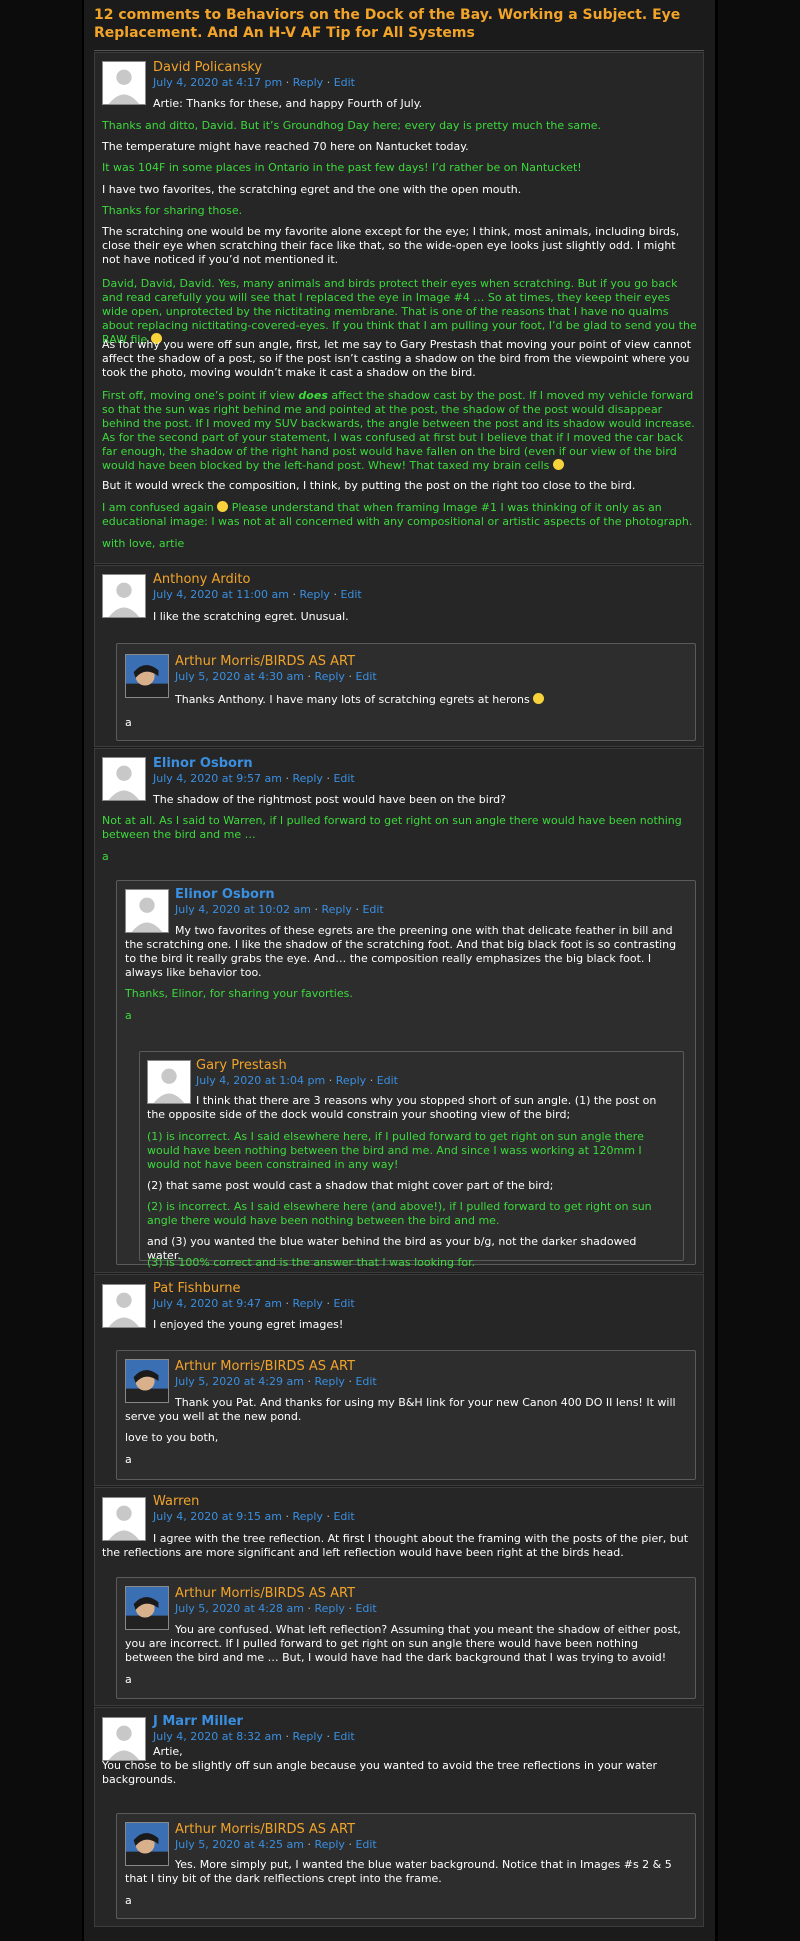 The image size is (800, 1941). I want to click on divider, so click(399, 50).